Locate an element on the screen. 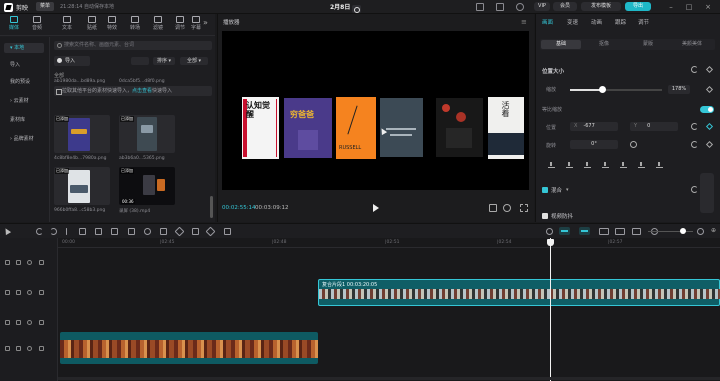  sidebar-item-presets: 我的预设 is located at coordinates (24, 82).